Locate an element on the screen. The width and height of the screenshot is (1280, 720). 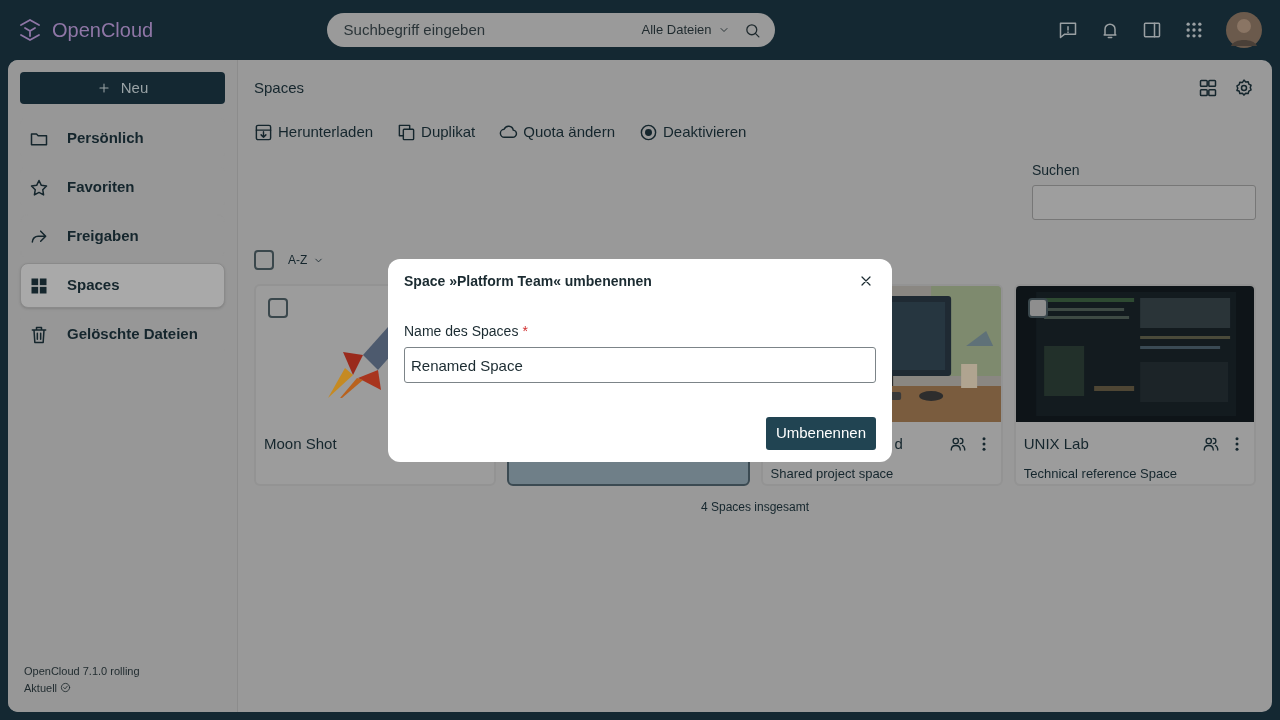
card-description: Technical reference Space is located at coordinates (1100, 474).